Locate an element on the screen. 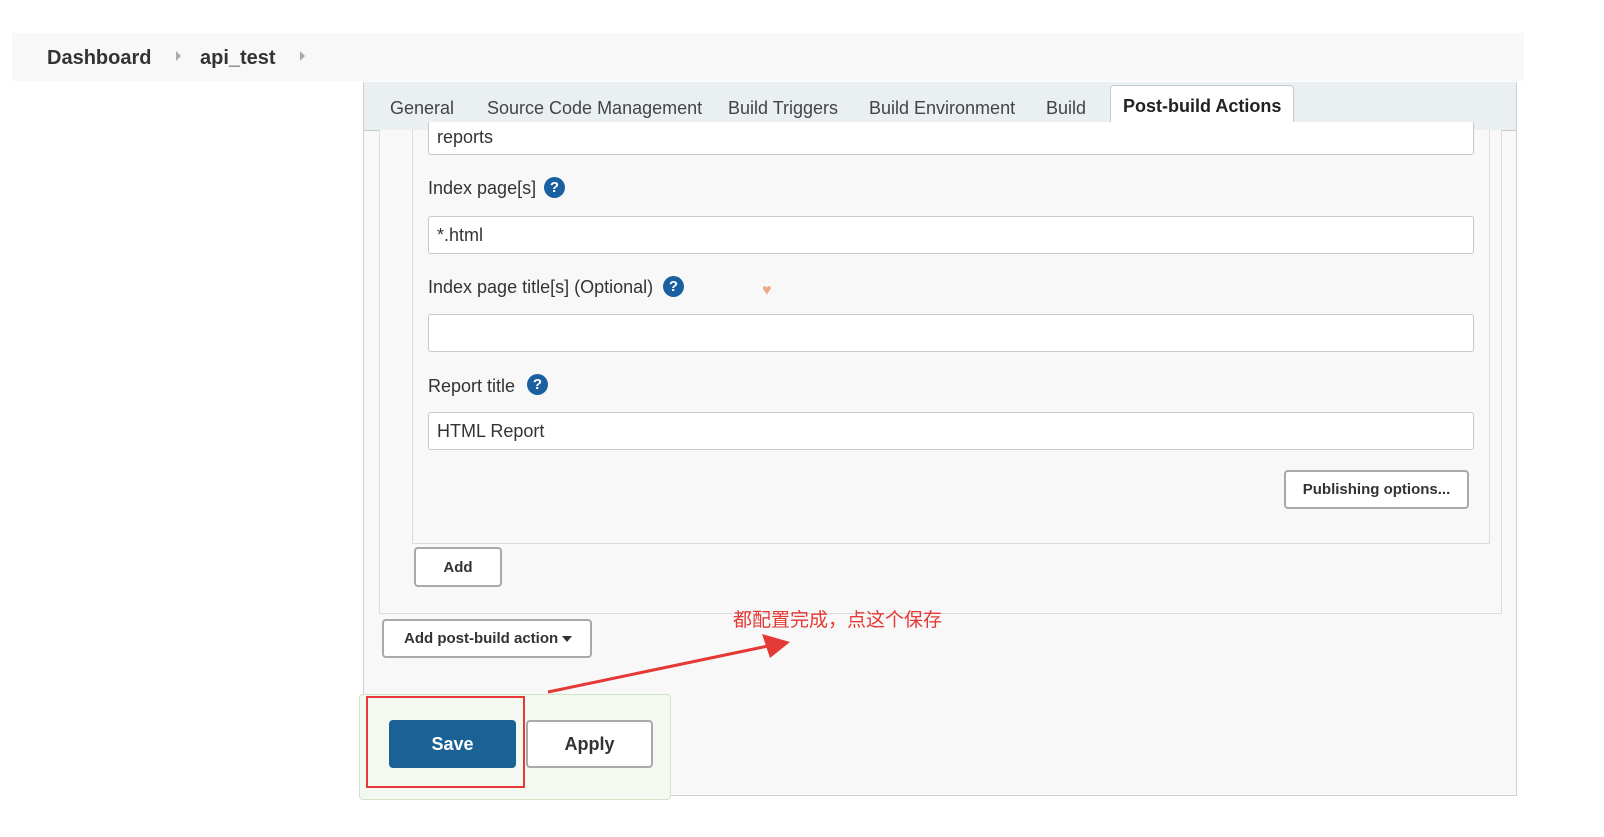 The image size is (1604, 837). tab-general: General is located at coordinates (422, 108).